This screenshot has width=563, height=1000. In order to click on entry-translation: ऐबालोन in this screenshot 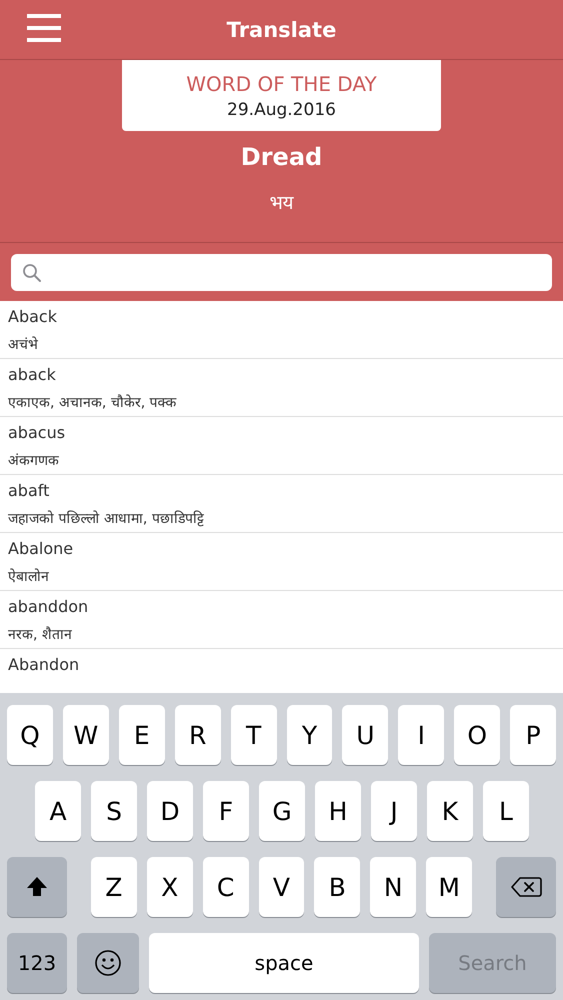, I will do `click(29, 576)`.